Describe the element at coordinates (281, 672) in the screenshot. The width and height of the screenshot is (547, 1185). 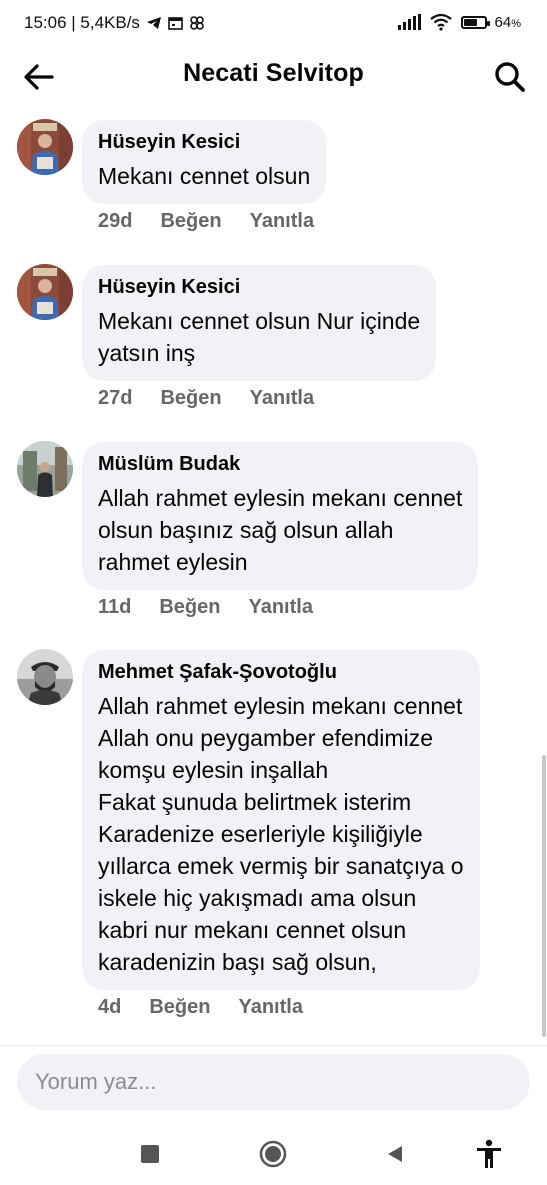
I see `comment-author: Mehmet Şafak-Şovotoğlu` at that location.